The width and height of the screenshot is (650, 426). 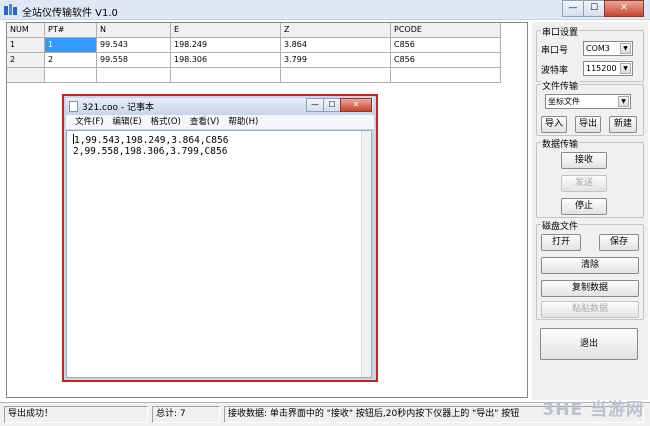 I want to click on row-number-cell: 2, so click(x=26, y=60).